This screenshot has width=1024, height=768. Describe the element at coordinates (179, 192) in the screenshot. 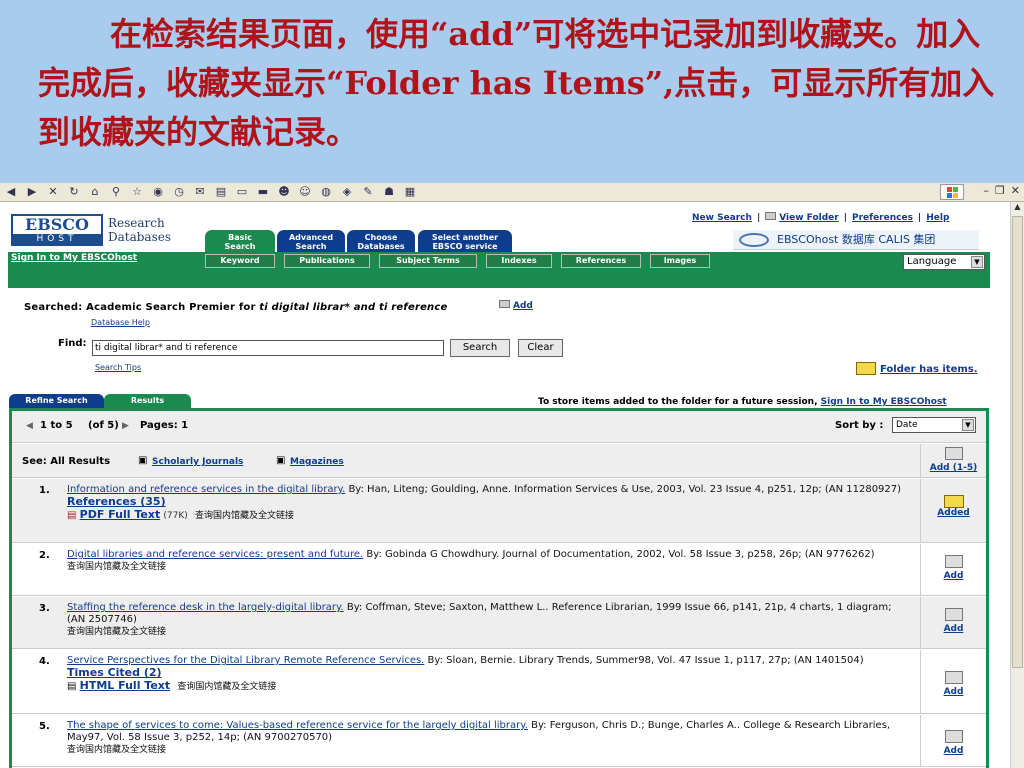

I see `history-icon: ◷` at that location.